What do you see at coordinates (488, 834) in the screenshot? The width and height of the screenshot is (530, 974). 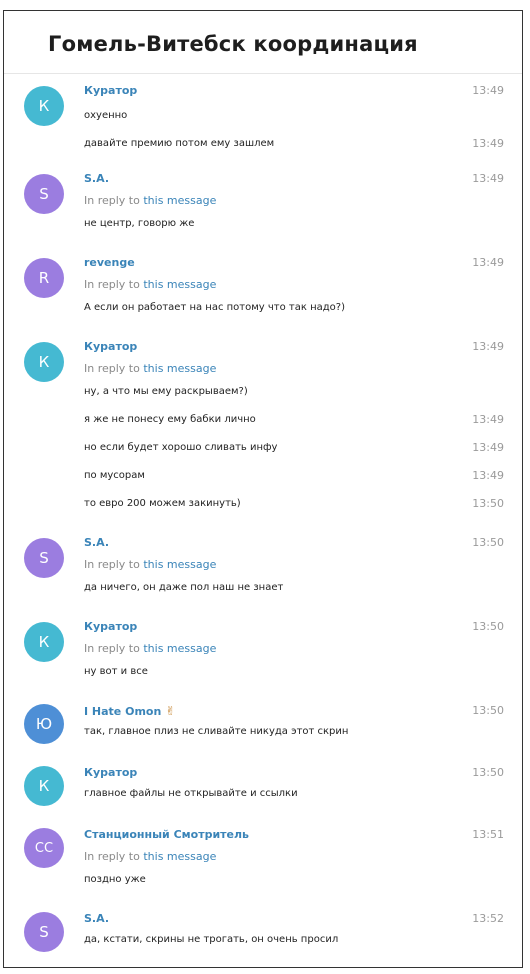 I see `message-time: 13:51` at bounding box center [488, 834].